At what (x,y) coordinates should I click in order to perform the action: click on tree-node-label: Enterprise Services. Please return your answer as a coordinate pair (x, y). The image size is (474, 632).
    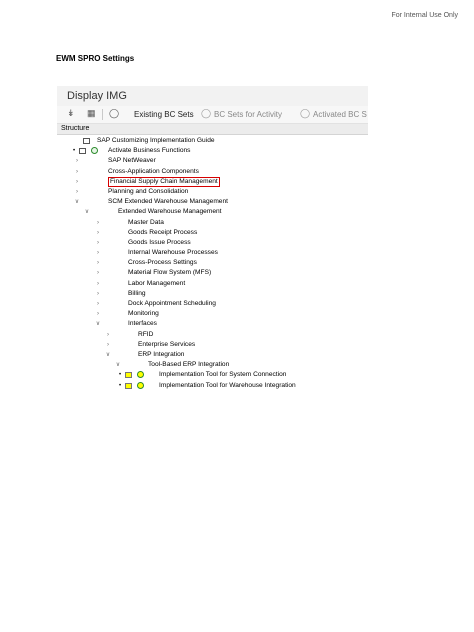
    Looking at the image, I should click on (166, 345).